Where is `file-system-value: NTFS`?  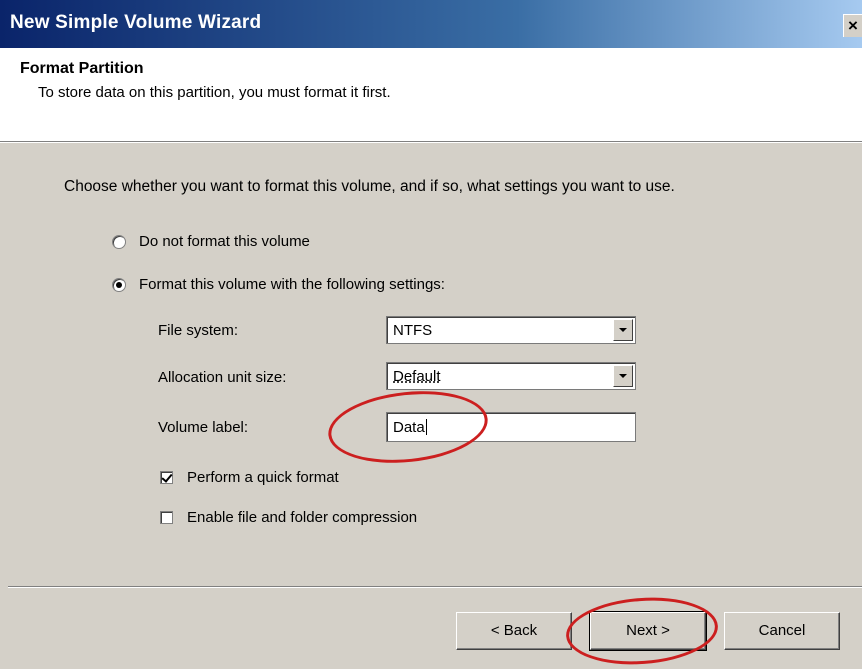 file-system-value: NTFS is located at coordinates (413, 330).